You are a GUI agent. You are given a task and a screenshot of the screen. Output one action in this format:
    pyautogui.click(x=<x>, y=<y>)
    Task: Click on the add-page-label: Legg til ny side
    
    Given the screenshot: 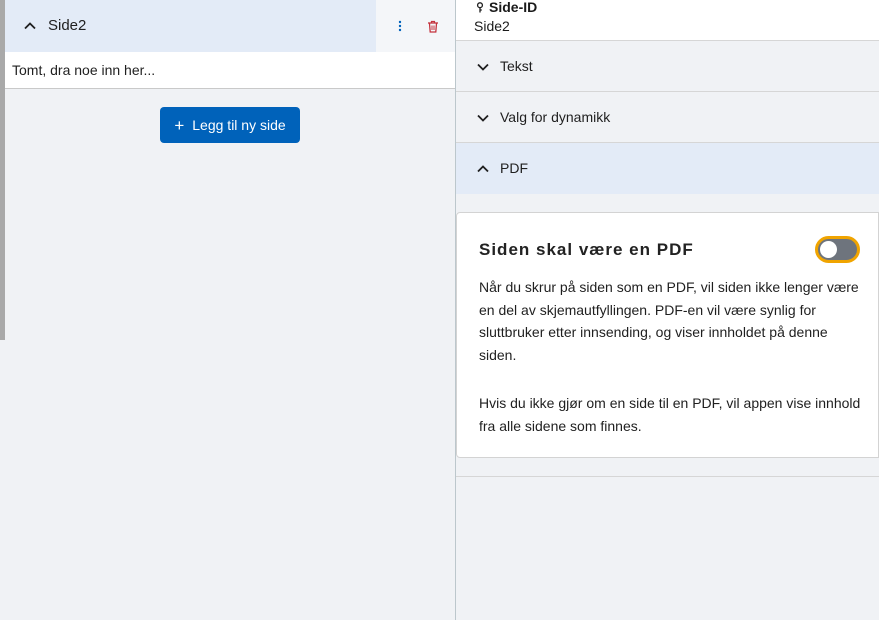 What is the action you would take?
    pyautogui.click(x=239, y=125)
    